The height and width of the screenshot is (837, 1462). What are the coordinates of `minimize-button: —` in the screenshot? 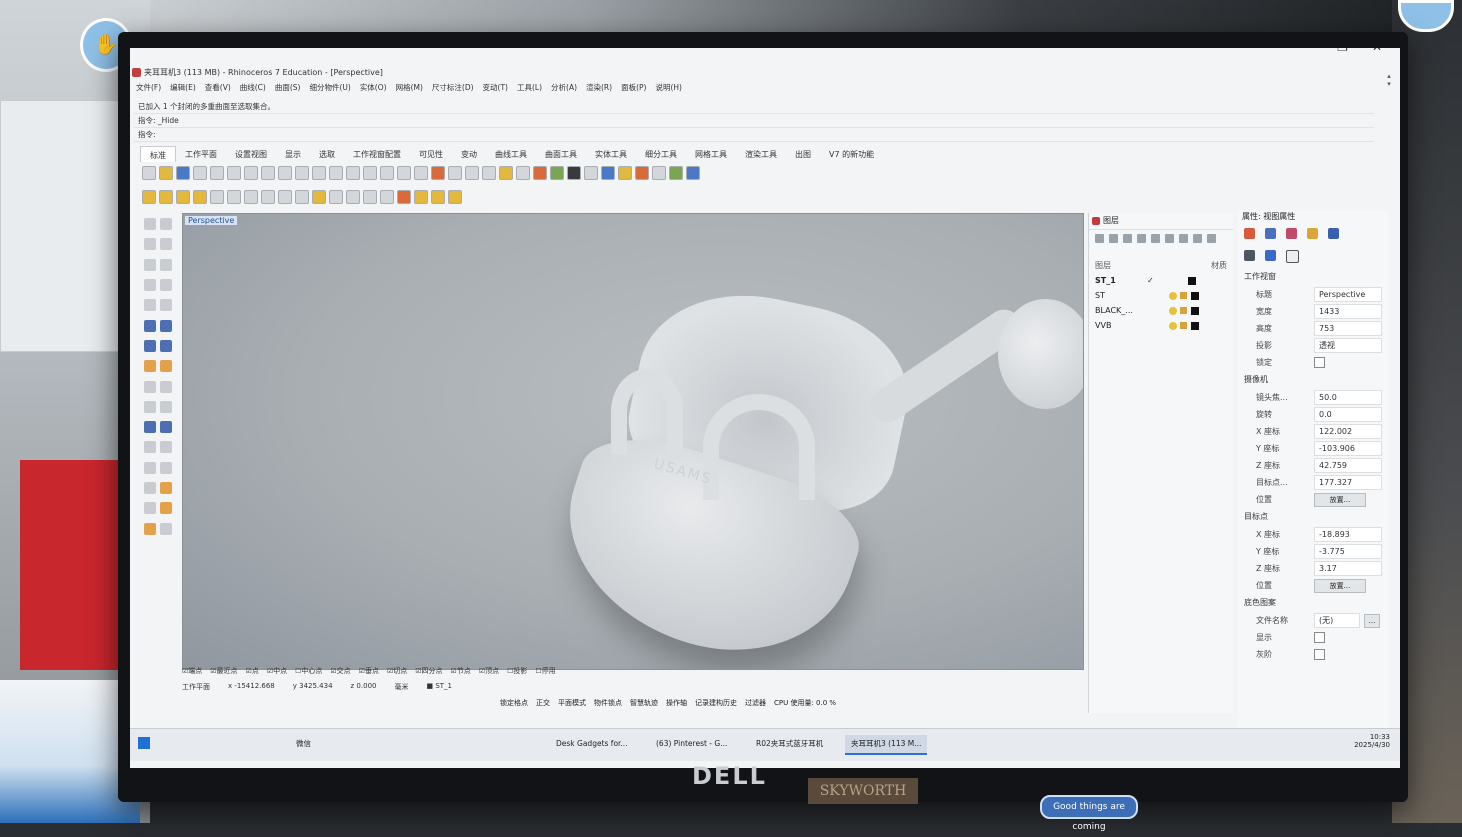 It's located at (1307, 51).